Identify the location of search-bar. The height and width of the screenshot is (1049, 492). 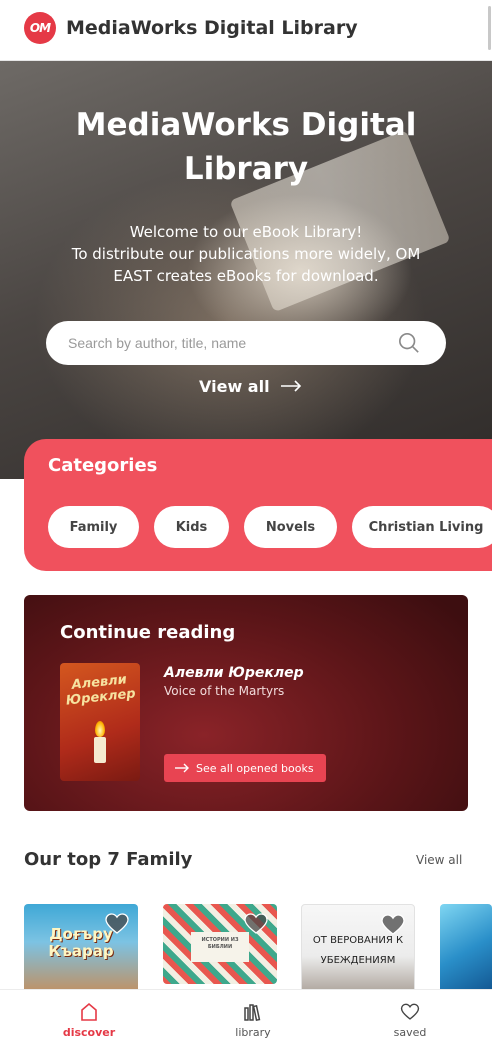
(246, 343).